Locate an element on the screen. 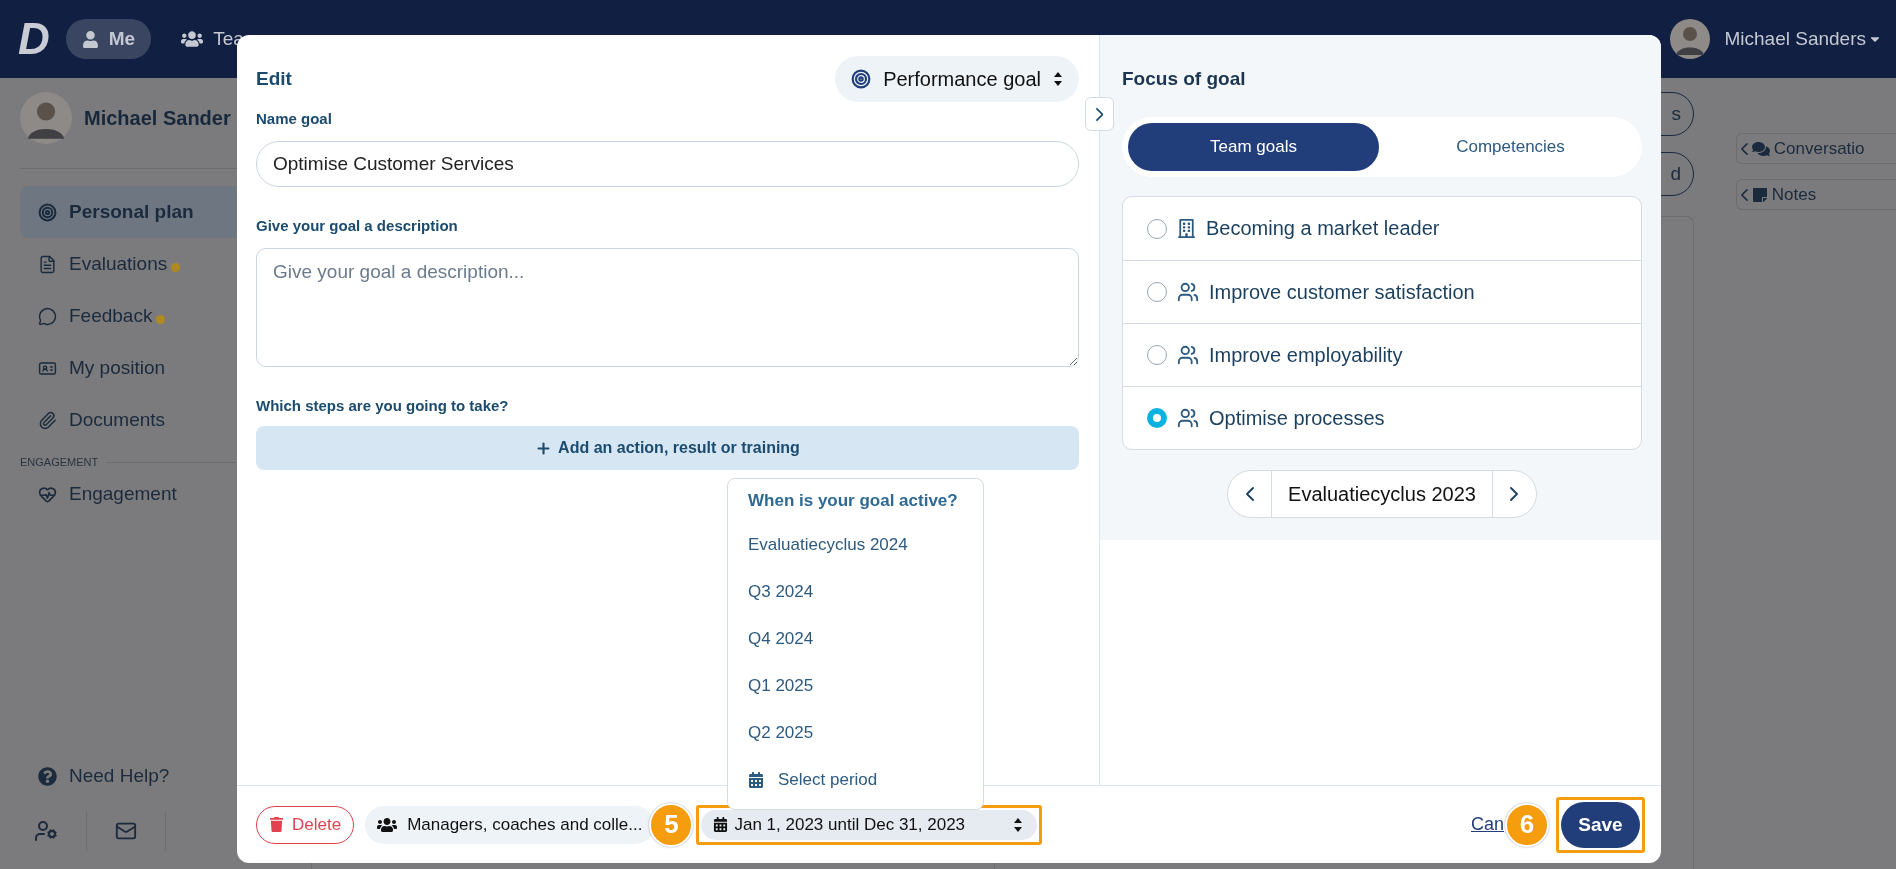 The height and width of the screenshot is (869, 1896). chat-bubbles-icon is located at coordinates (1760, 148).